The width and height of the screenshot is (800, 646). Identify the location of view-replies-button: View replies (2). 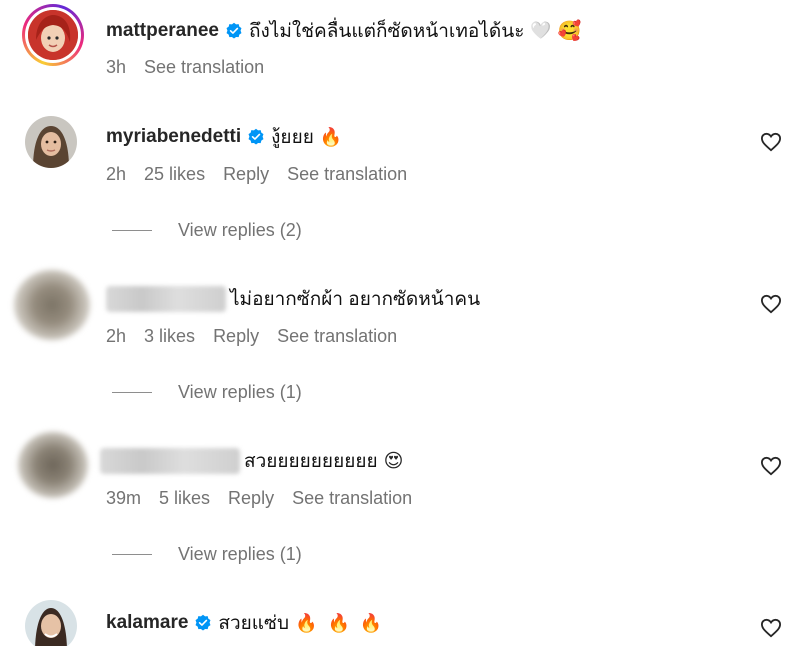
(207, 230).